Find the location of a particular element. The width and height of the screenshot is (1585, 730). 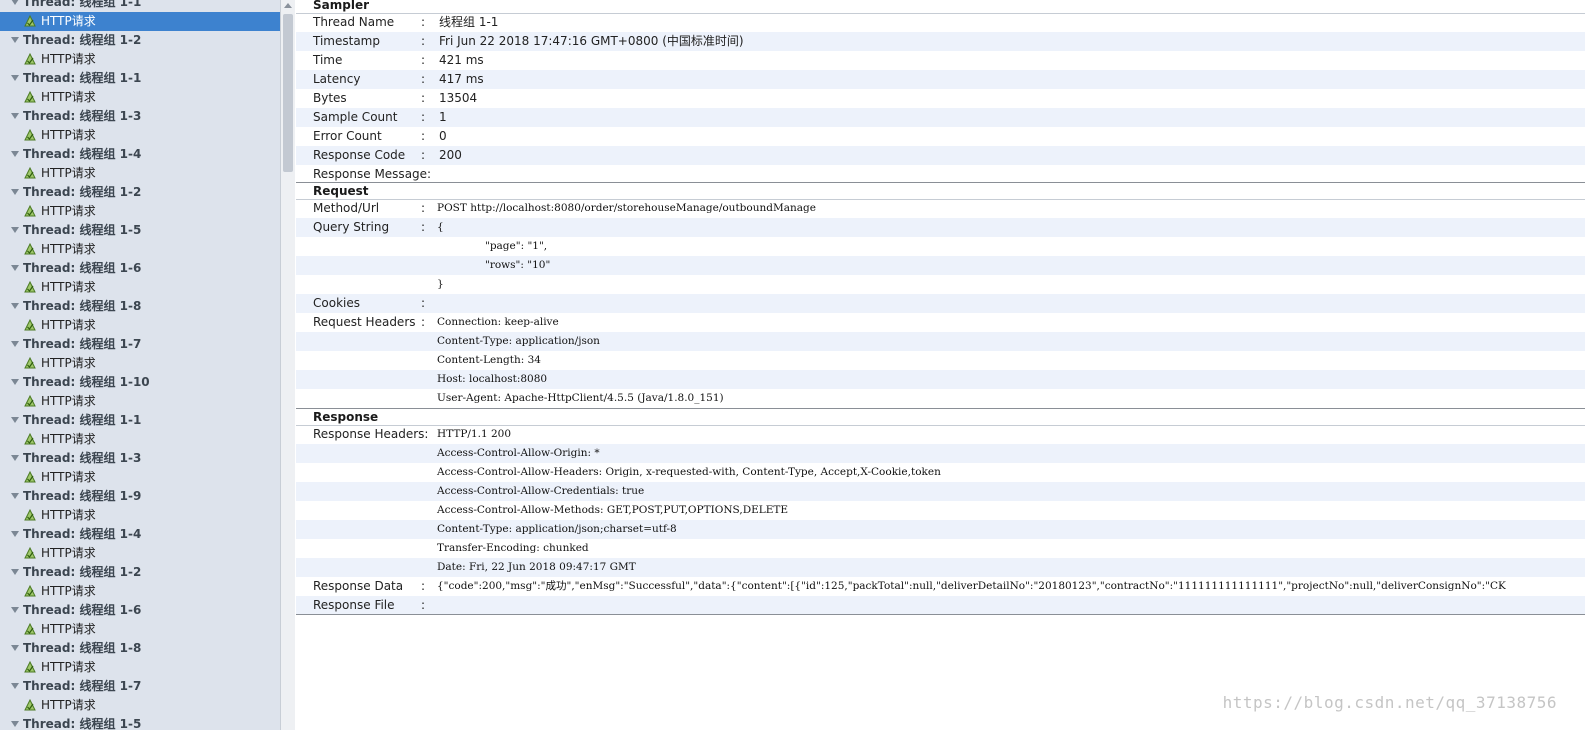

field-label: Response Code is located at coordinates (359, 155).